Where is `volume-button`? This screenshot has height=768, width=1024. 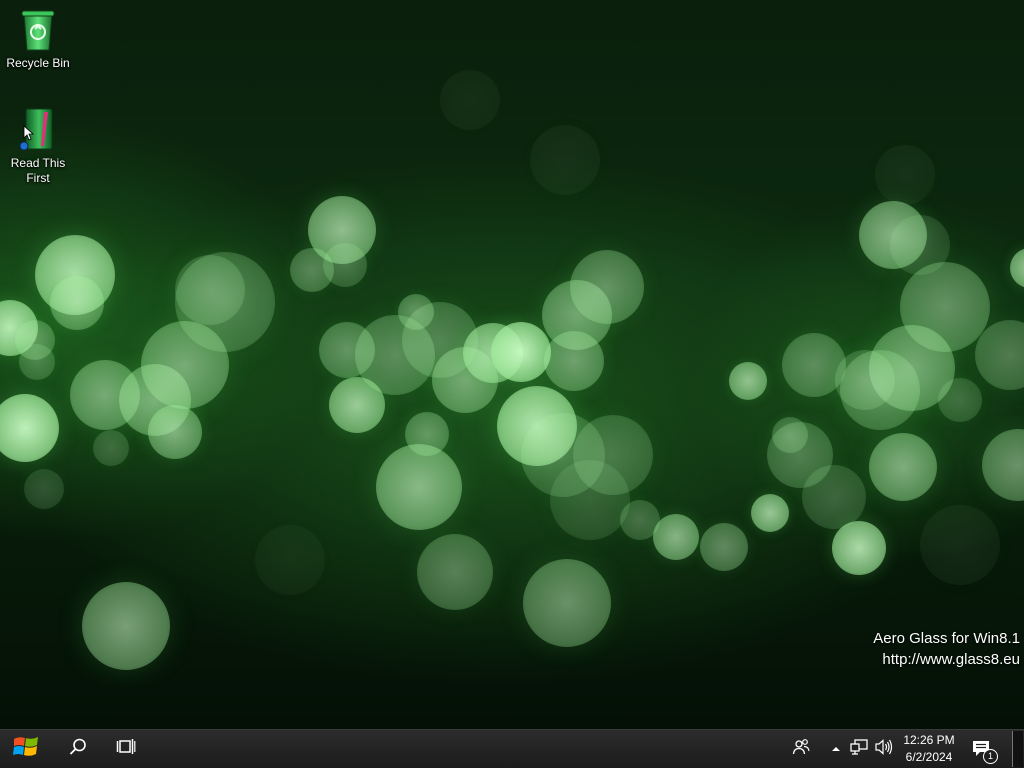 volume-button is located at coordinates (884, 749).